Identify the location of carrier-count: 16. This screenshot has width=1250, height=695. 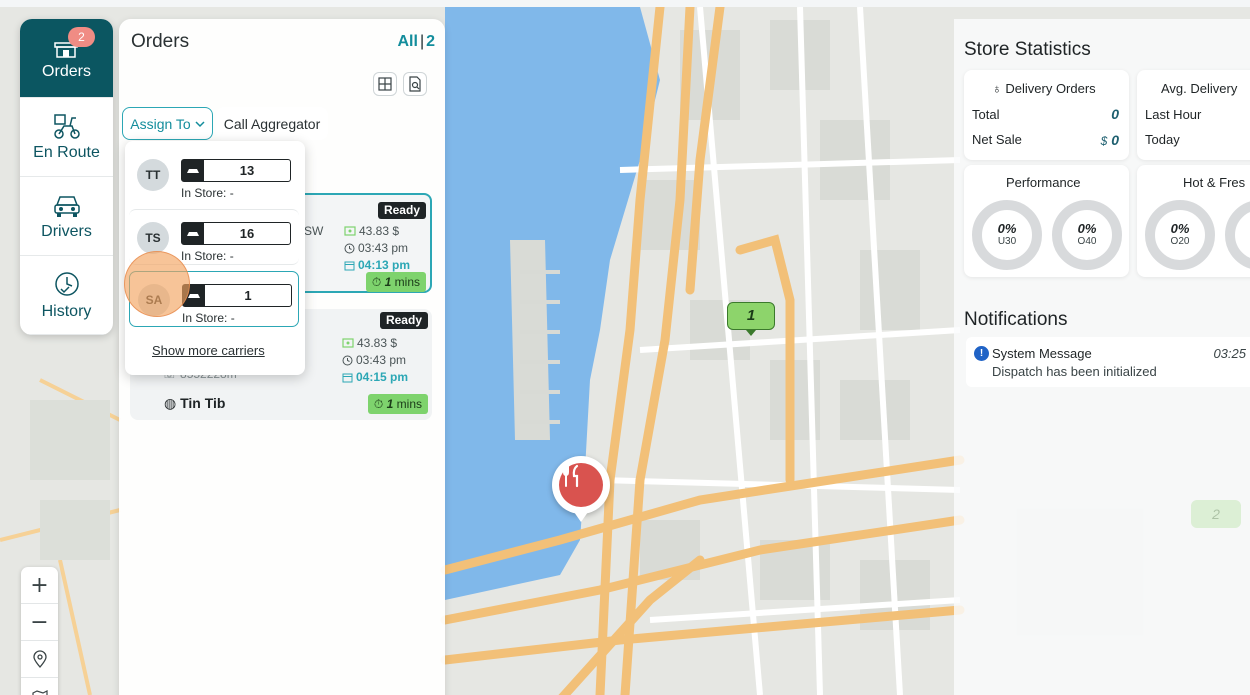
(247, 233).